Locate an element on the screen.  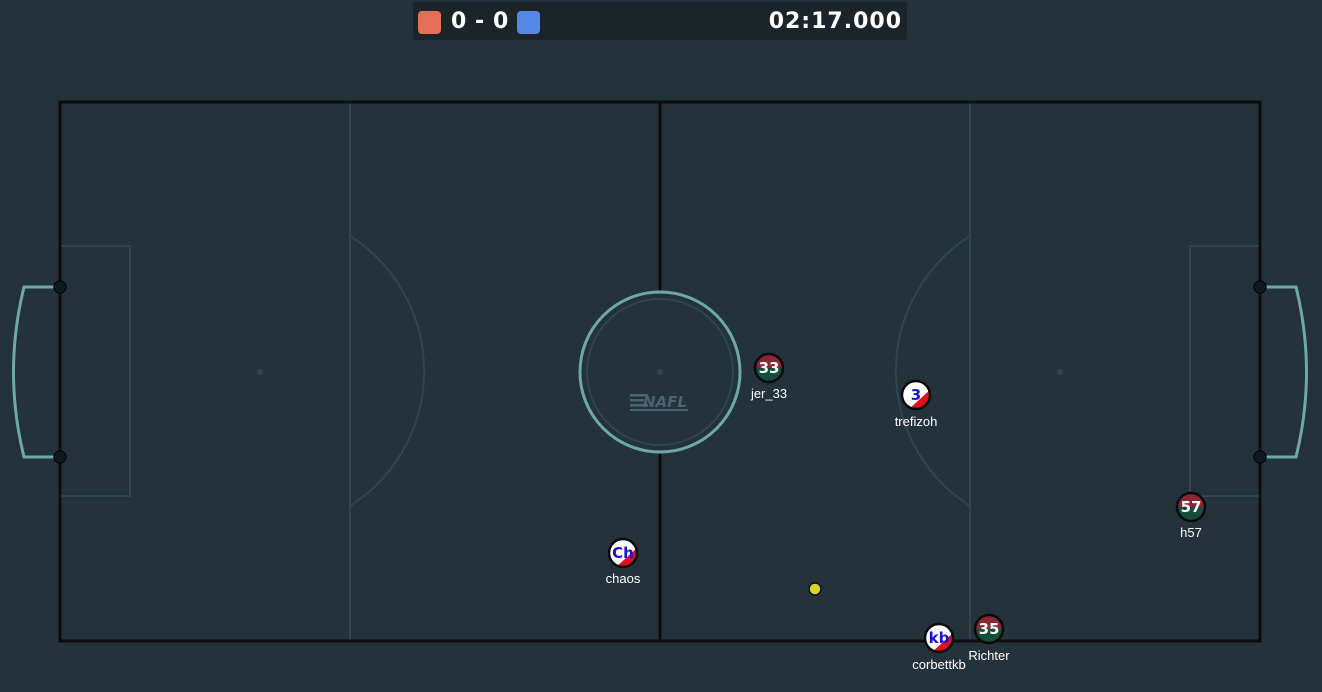
player-trefizoh: 3 trefizoh is located at coordinates (916, 404).